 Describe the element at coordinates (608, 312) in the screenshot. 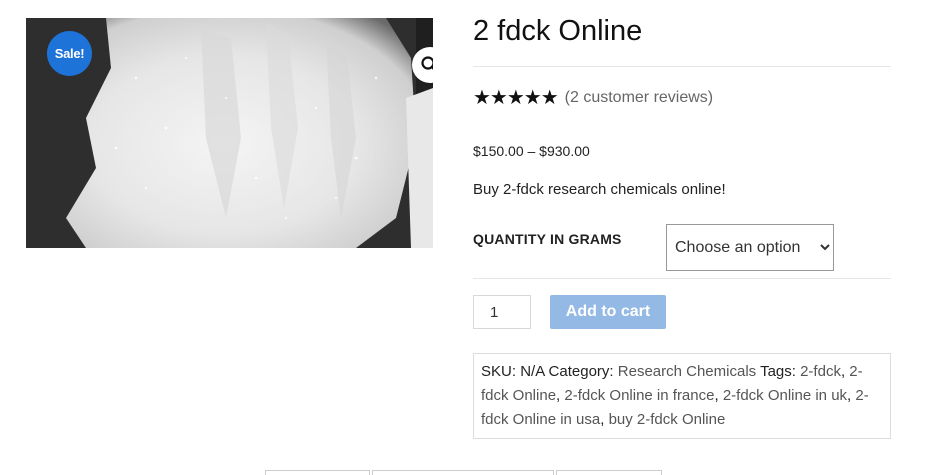

I see `add-to-cart-button: Add to cart` at that location.